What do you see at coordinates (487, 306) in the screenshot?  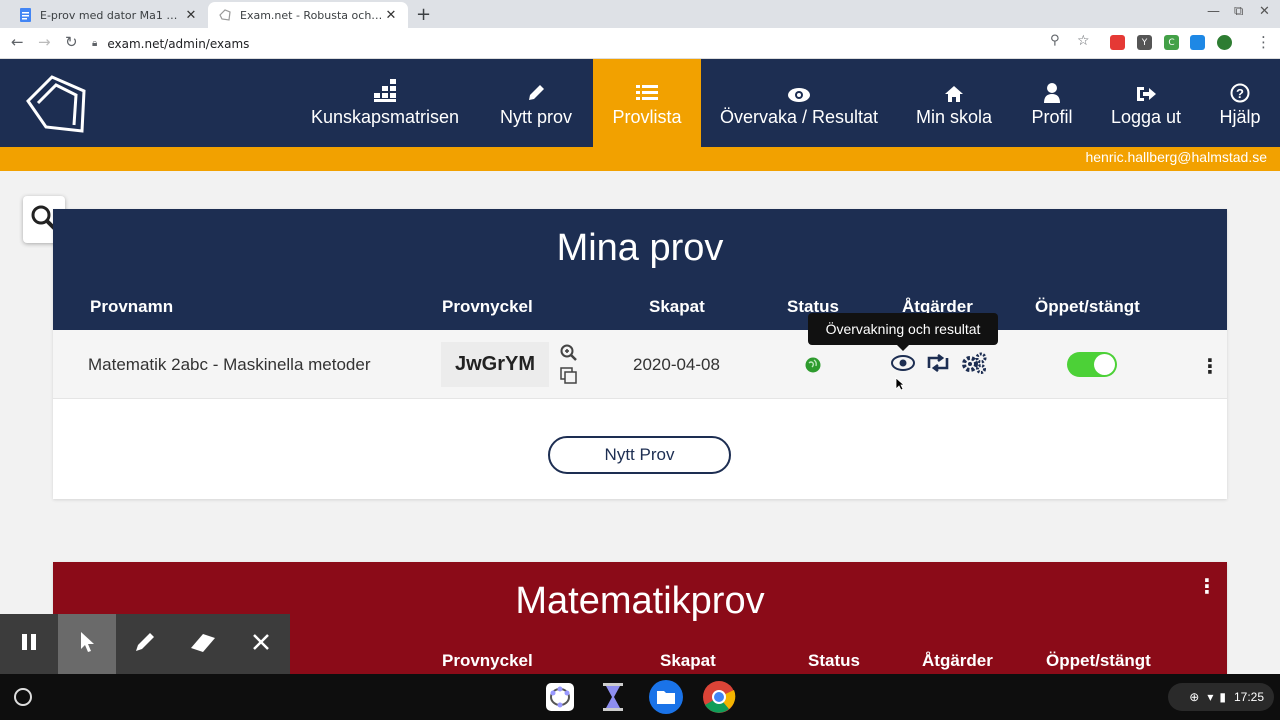 I see `col-provnyckel: Provnyckel` at bounding box center [487, 306].